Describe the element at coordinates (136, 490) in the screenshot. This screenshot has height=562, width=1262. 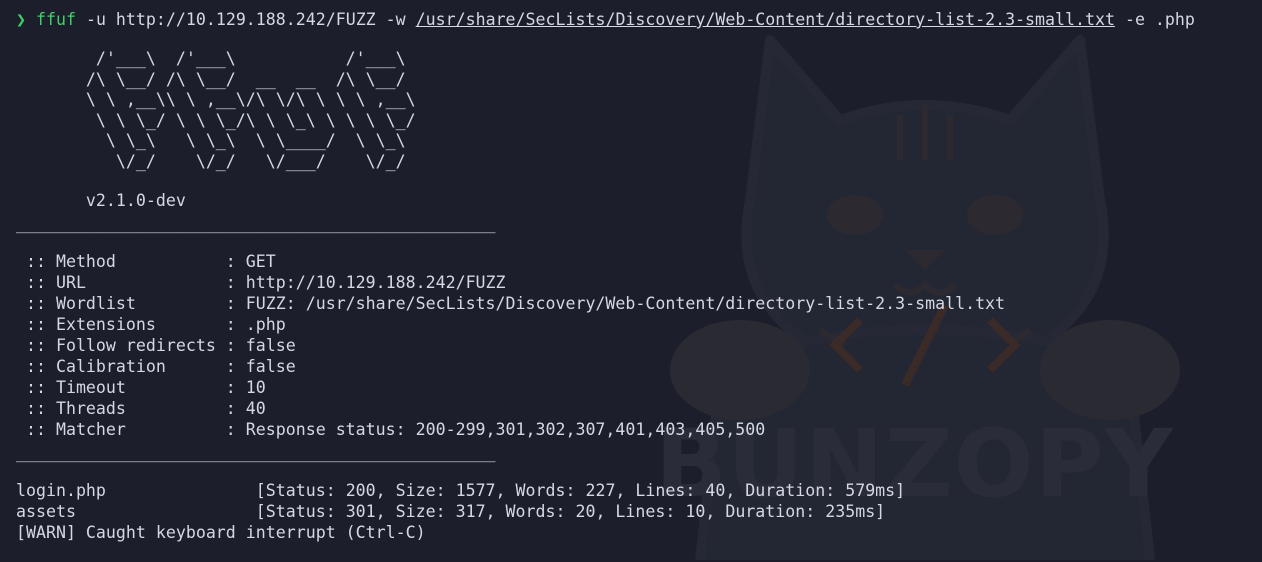
I see `result-name: login.php` at that location.